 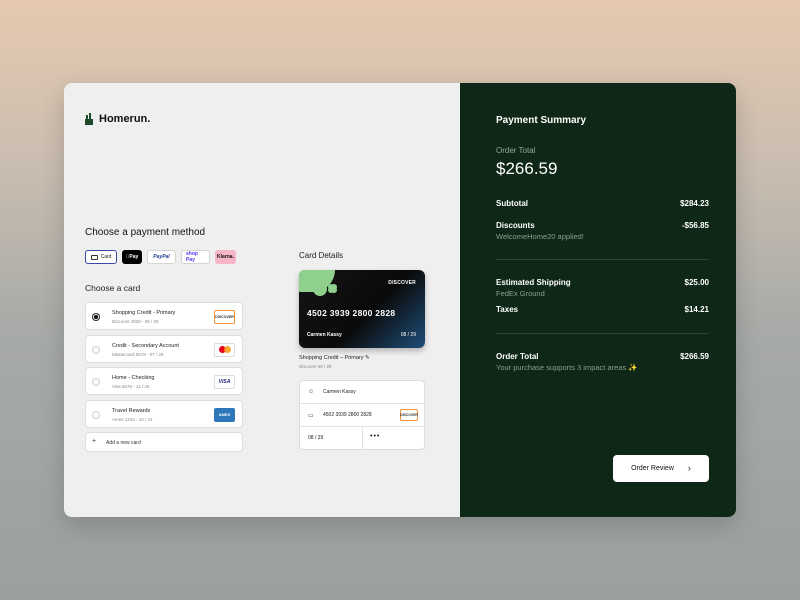 What do you see at coordinates (192, 257) in the screenshot?
I see `method-shop-pay-label: shop Pay` at bounding box center [192, 257].